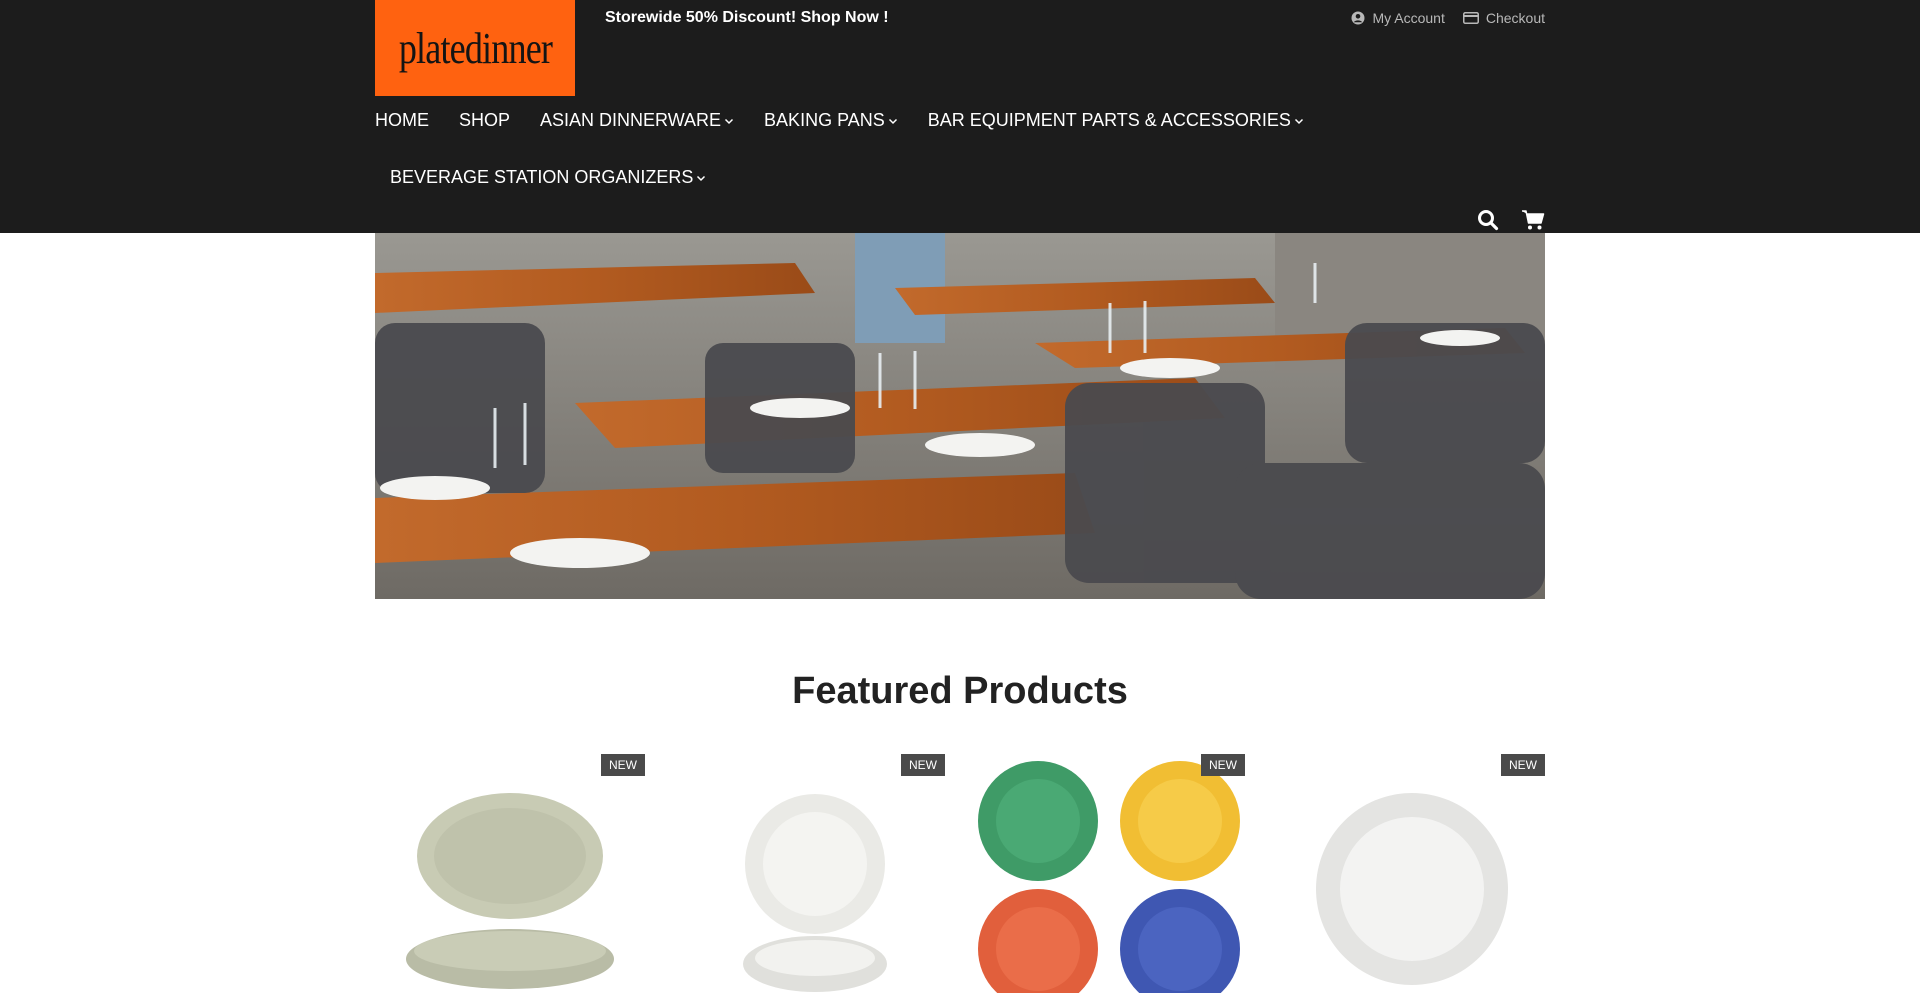 This screenshot has height=993, width=1920. I want to click on nav-item-shop: SHOP, so click(484, 120).